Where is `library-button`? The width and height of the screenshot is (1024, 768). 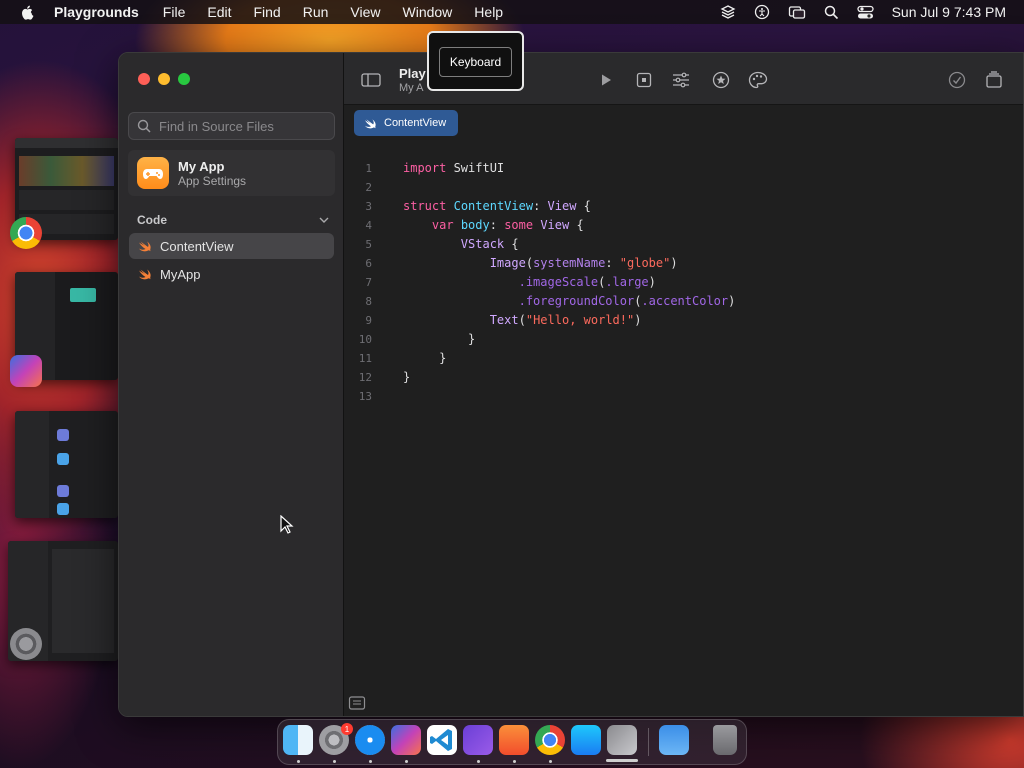
library-button is located at coordinates (721, 80).